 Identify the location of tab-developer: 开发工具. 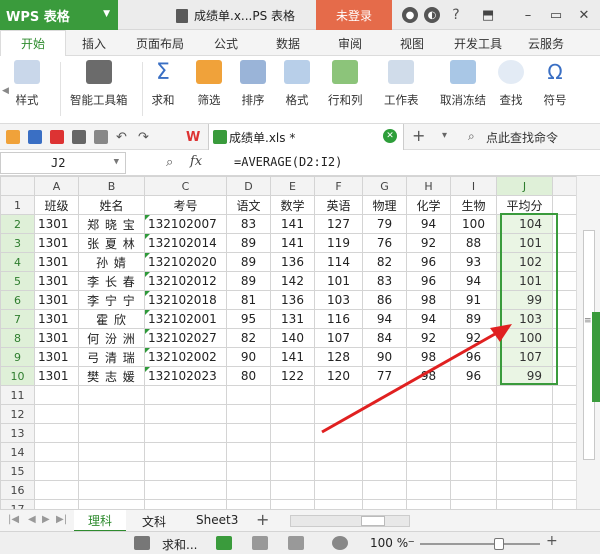
(478, 43).